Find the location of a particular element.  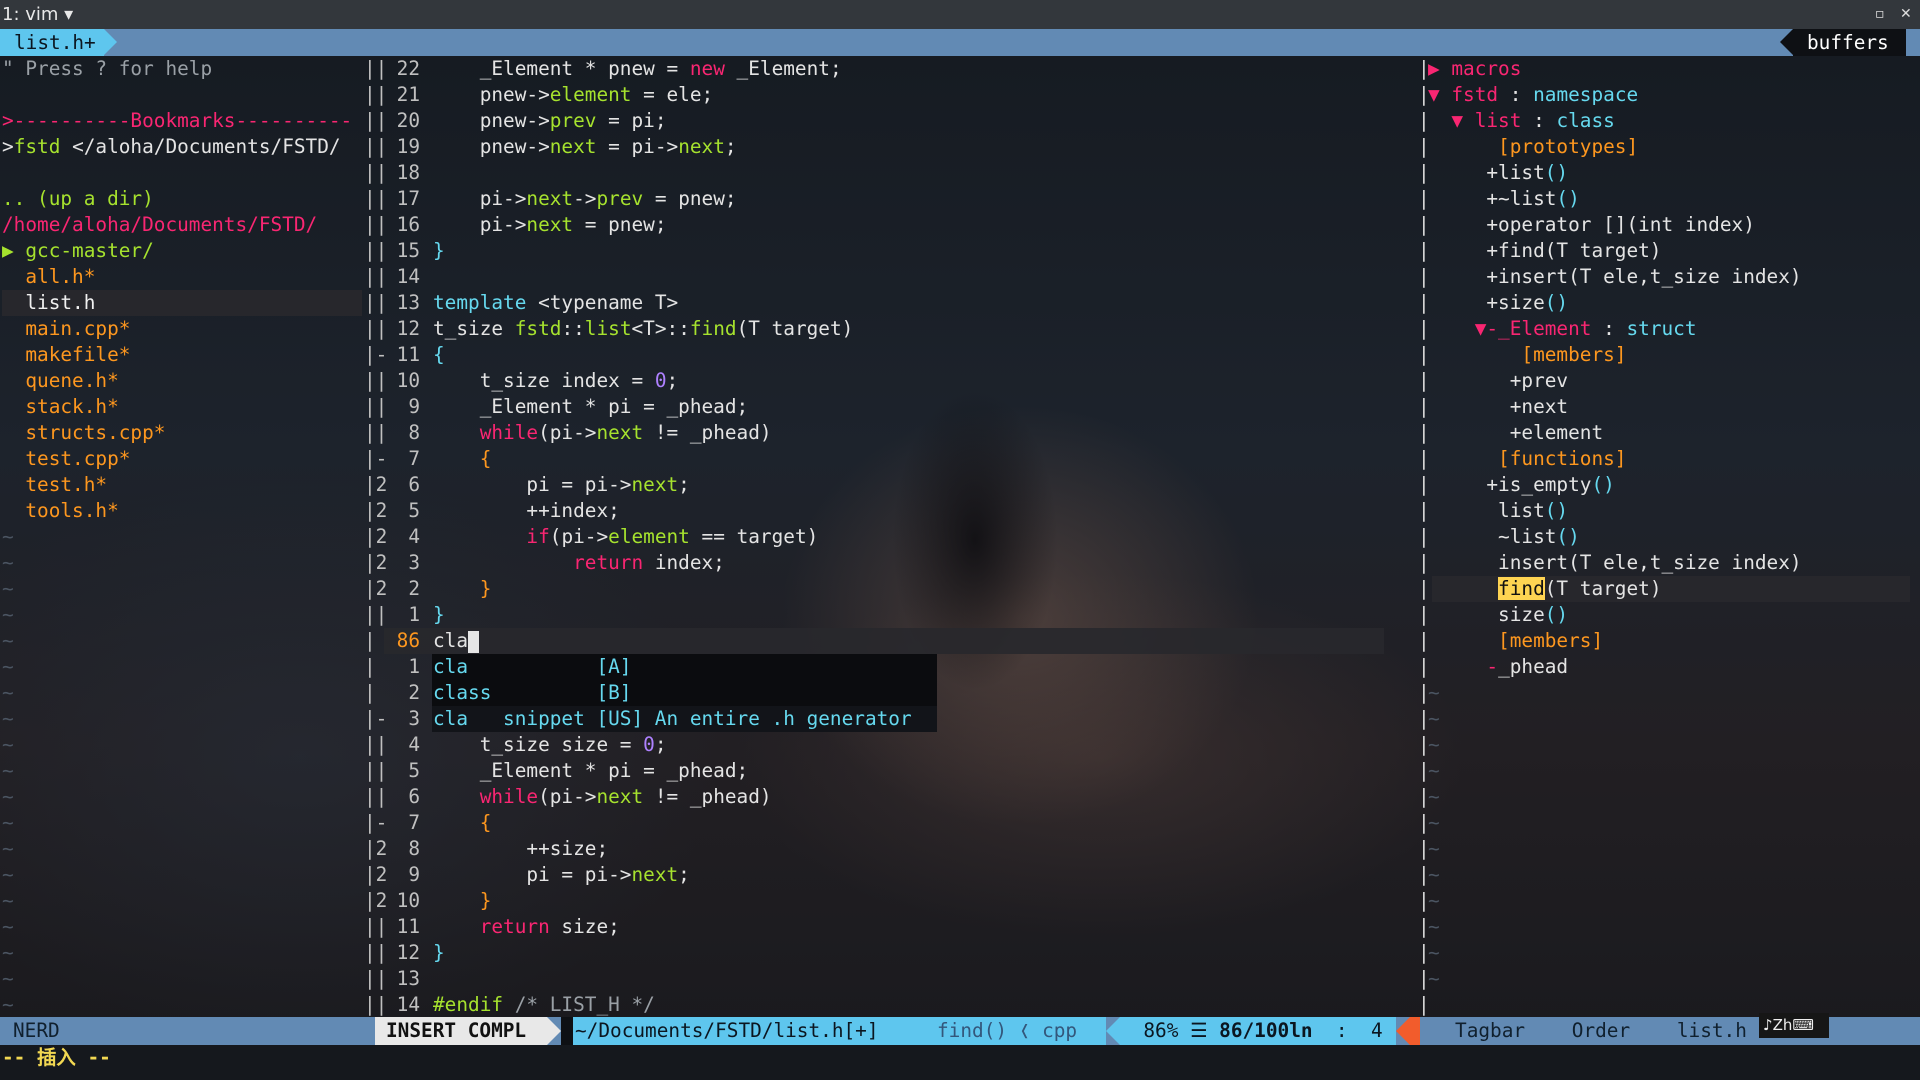

file-item: stack.h* is located at coordinates (60, 407).